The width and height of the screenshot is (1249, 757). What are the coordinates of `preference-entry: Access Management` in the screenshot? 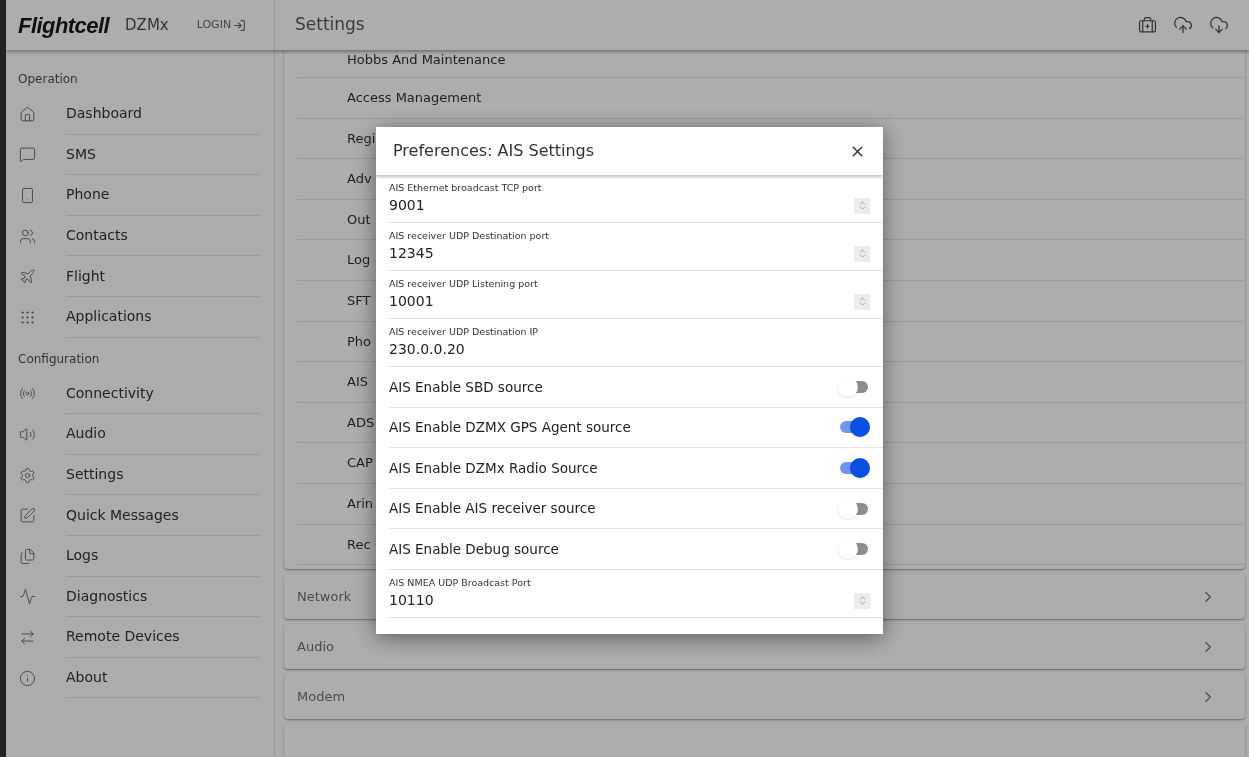 It's located at (414, 98).